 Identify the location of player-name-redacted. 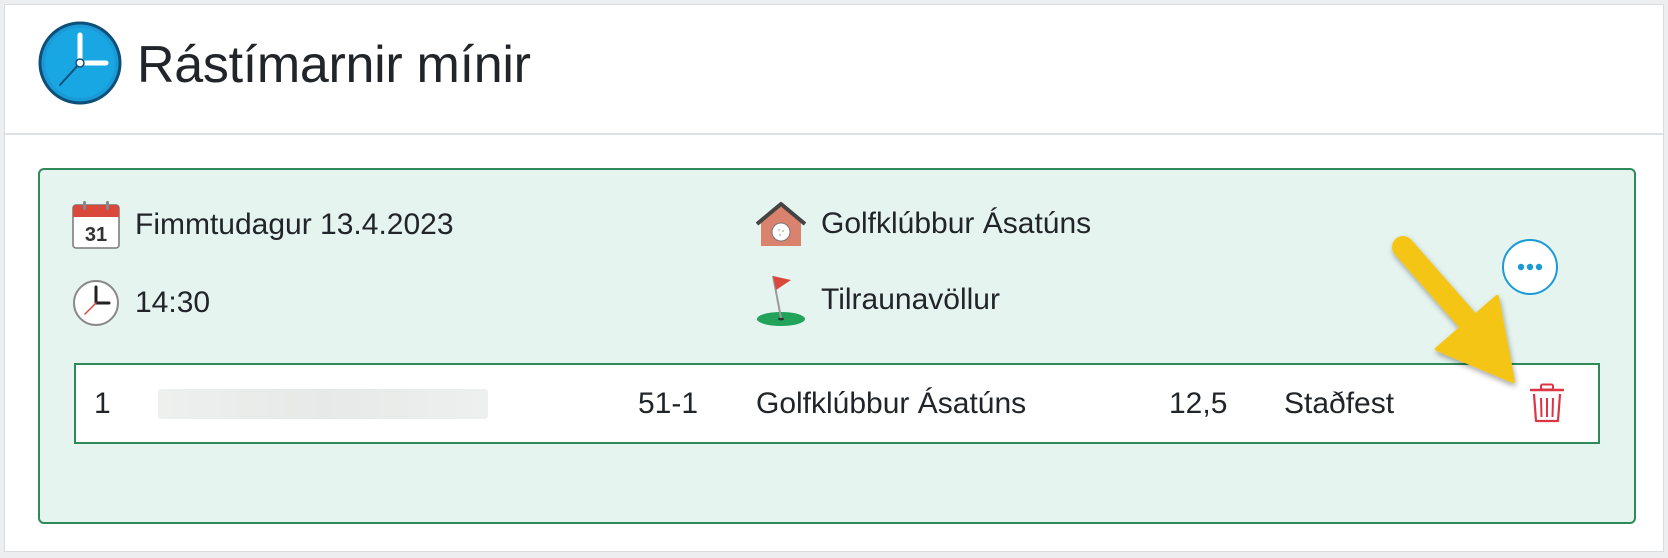
(323, 404).